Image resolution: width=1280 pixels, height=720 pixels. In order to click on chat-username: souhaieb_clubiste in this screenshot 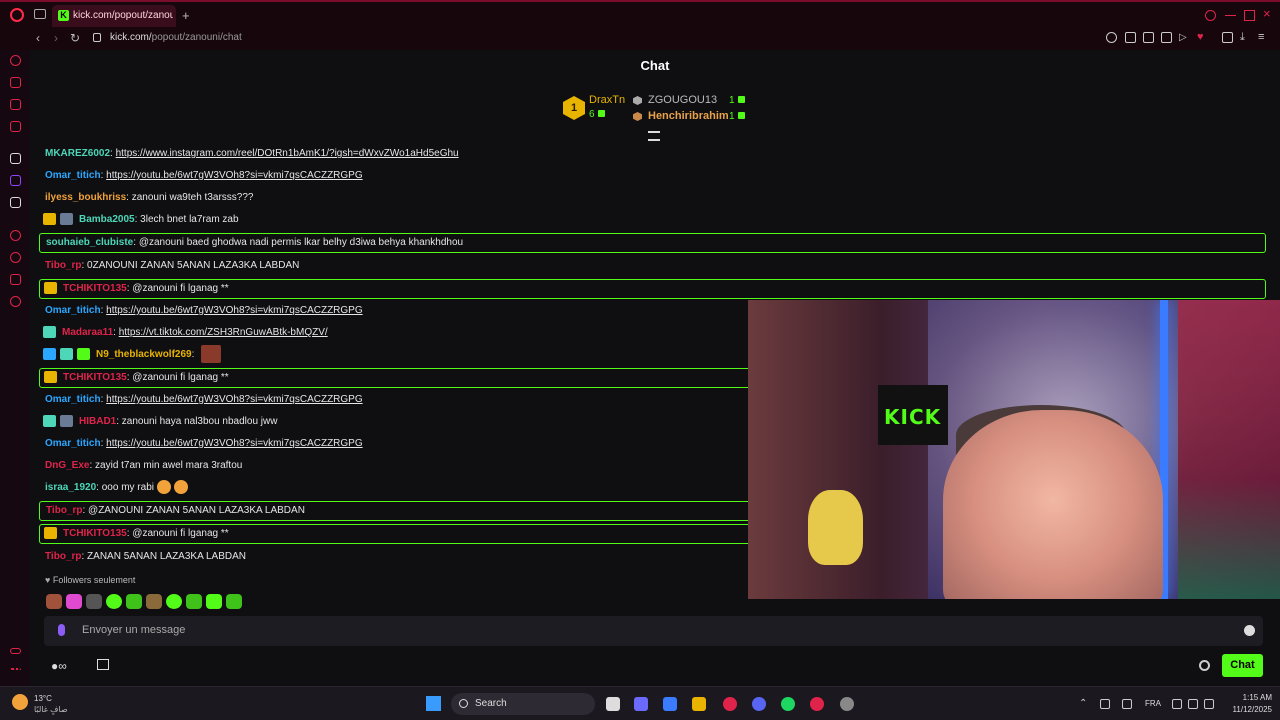, I will do `click(89, 242)`.